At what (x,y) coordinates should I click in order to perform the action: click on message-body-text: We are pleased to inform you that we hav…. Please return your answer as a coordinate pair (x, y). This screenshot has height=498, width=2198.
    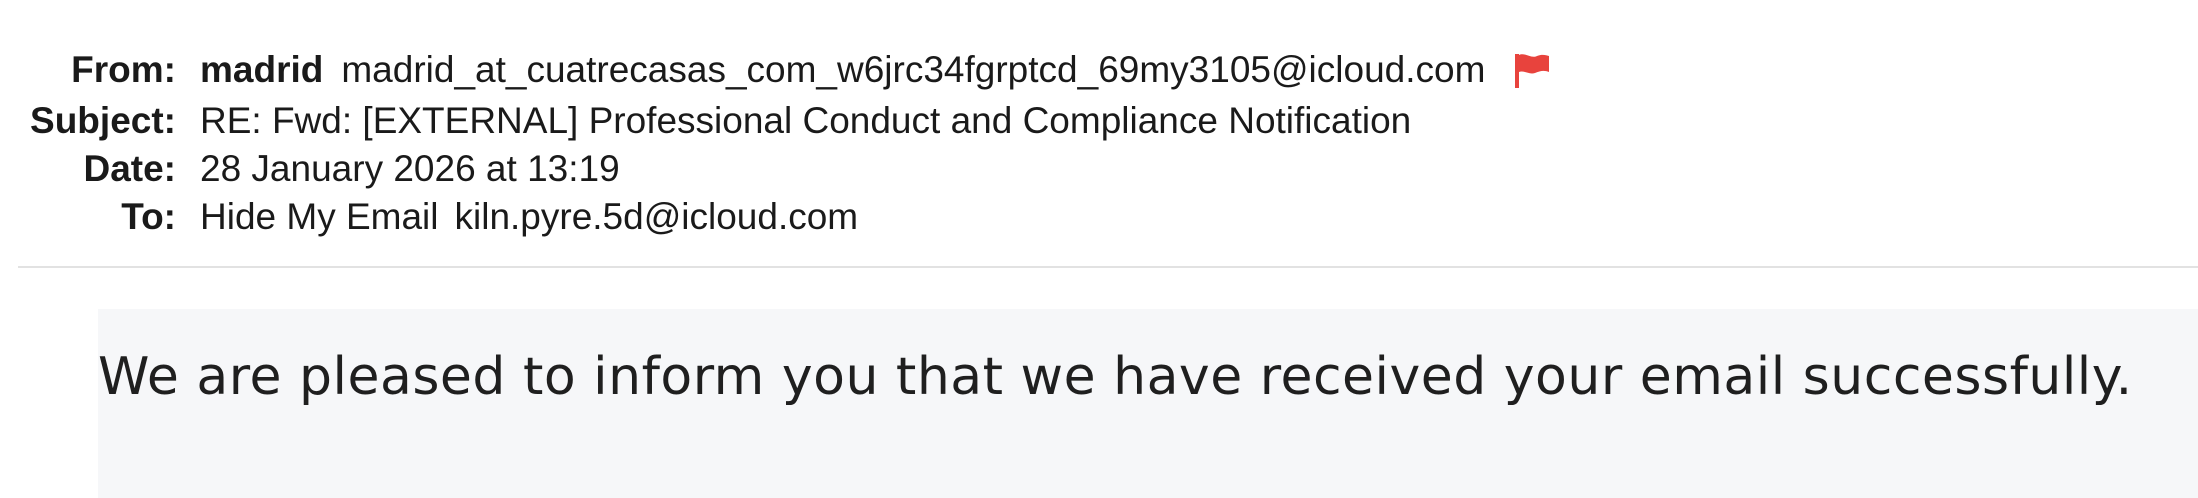
    Looking at the image, I should click on (1115, 377).